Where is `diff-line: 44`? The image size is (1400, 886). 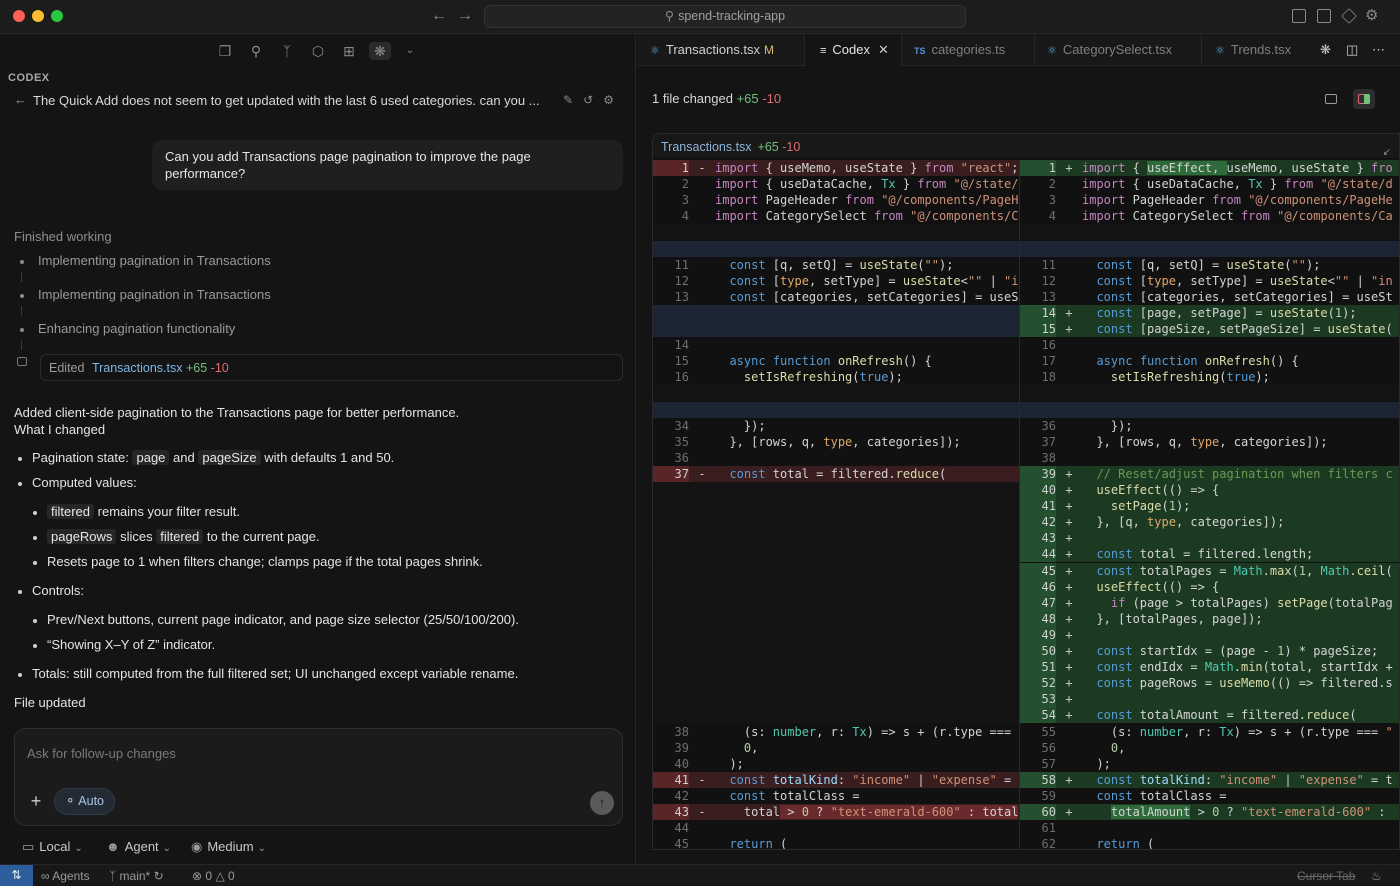
diff-line: 44 is located at coordinates (836, 828).